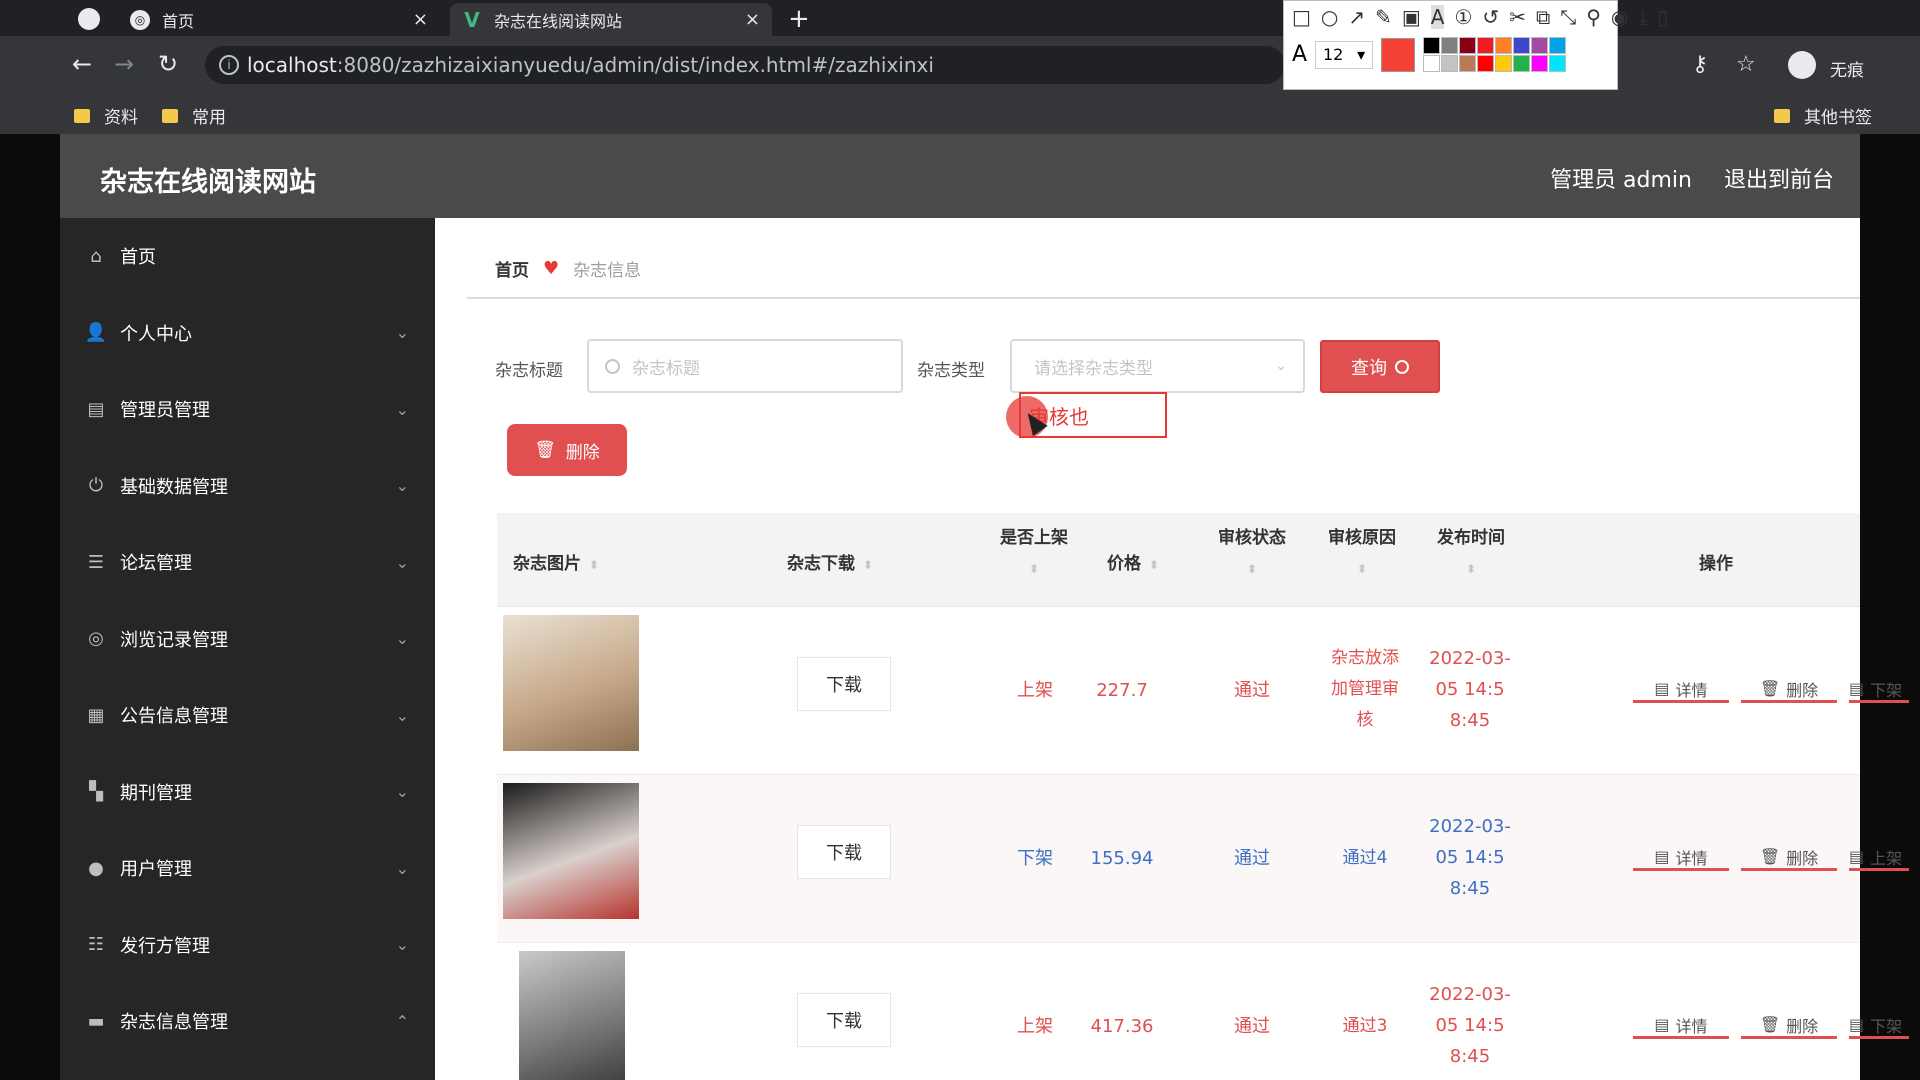 The image size is (1920, 1080). What do you see at coordinates (1543, 17) in the screenshot?
I see `translate-icon: ⧉` at bounding box center [1543, 17].